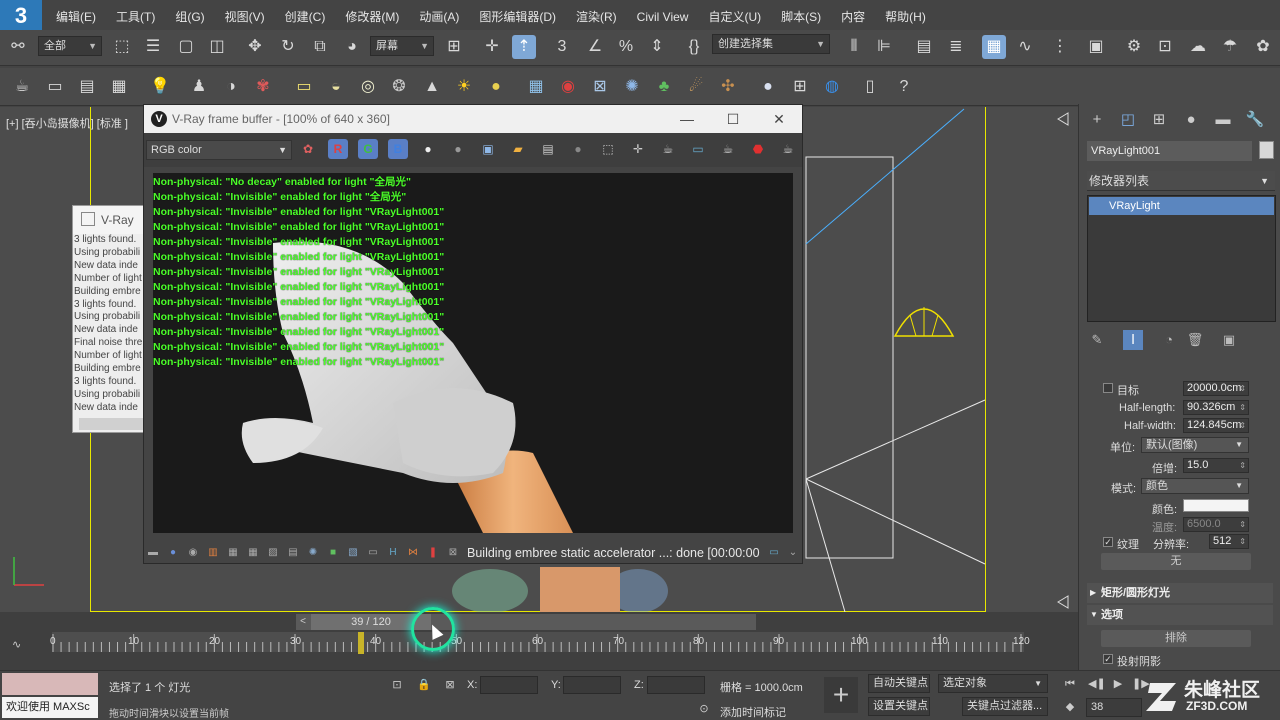 The image size is (1280, 720). Describe the element at coordinates (293, 553) in the screenshot. I see `status-icon: ▤` at that location.